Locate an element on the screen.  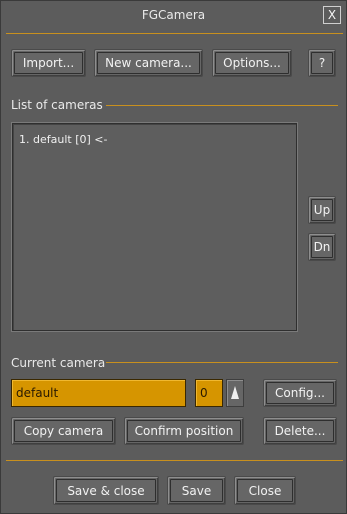
help-button-label: ? is located at coordinates (322, 63).